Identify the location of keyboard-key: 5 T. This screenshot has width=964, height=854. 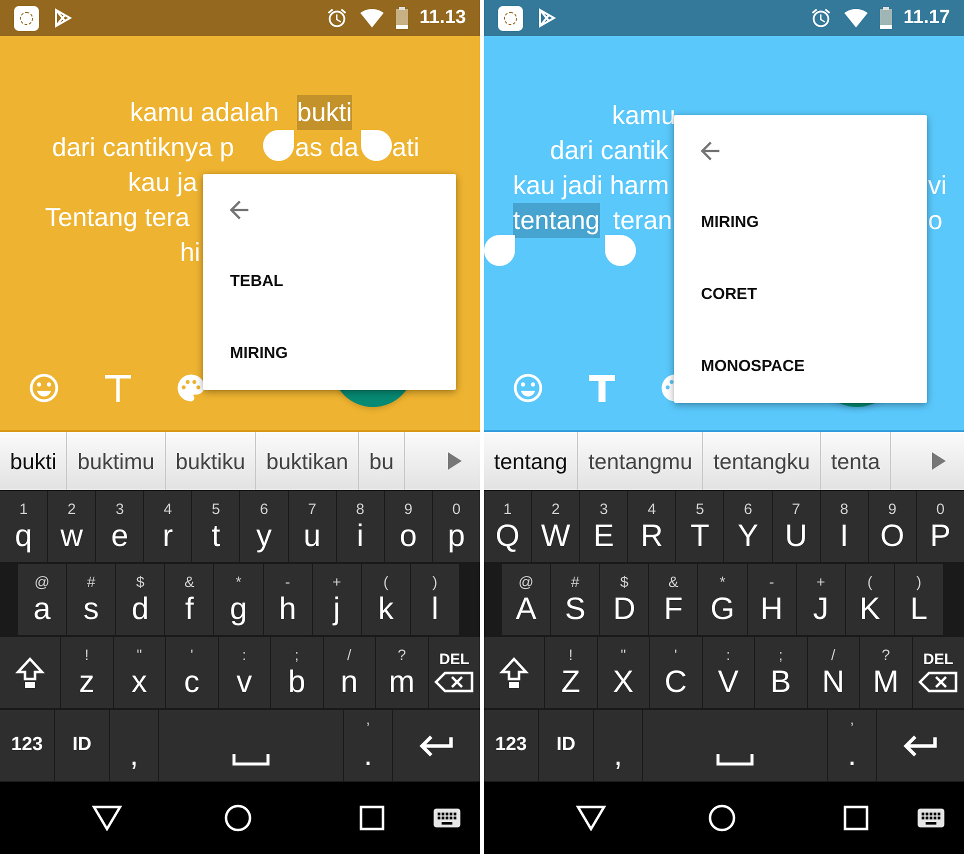
(700, 526).